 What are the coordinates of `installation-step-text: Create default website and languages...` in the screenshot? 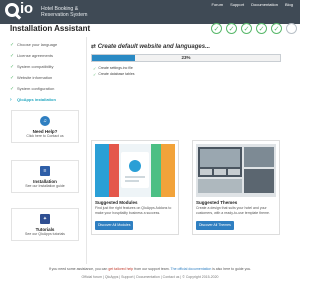 It's located at (154, 47).